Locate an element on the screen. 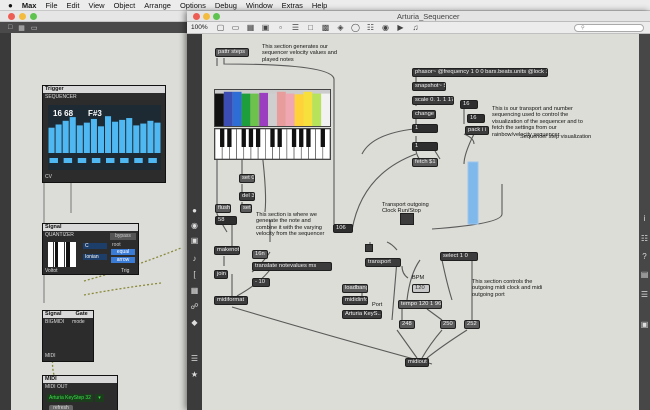 This screenshot has height=410, width=650. presentation-icon: ▭ is located at coordinates (34, 28).